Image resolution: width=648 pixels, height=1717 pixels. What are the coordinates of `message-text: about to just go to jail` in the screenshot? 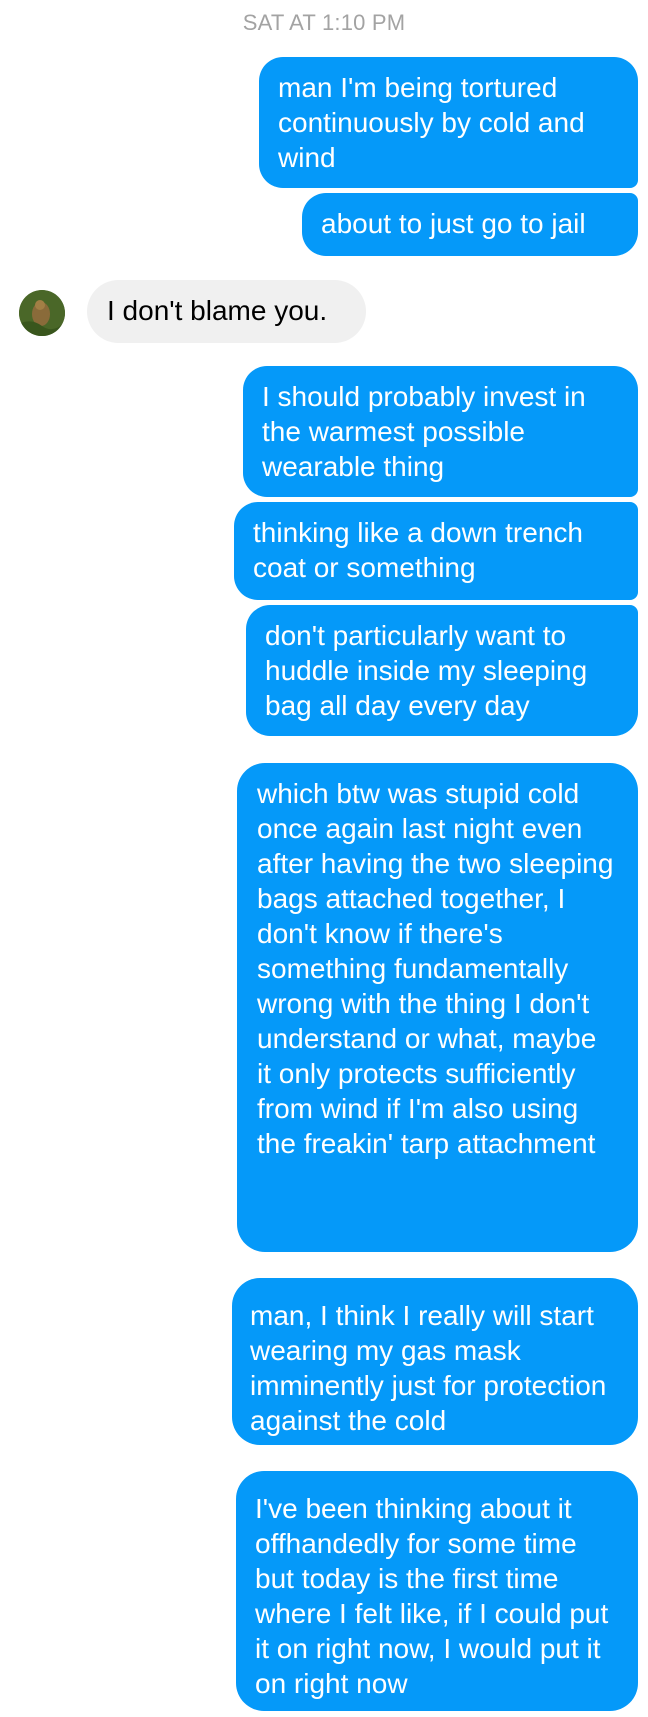 It's located at (453, 223).